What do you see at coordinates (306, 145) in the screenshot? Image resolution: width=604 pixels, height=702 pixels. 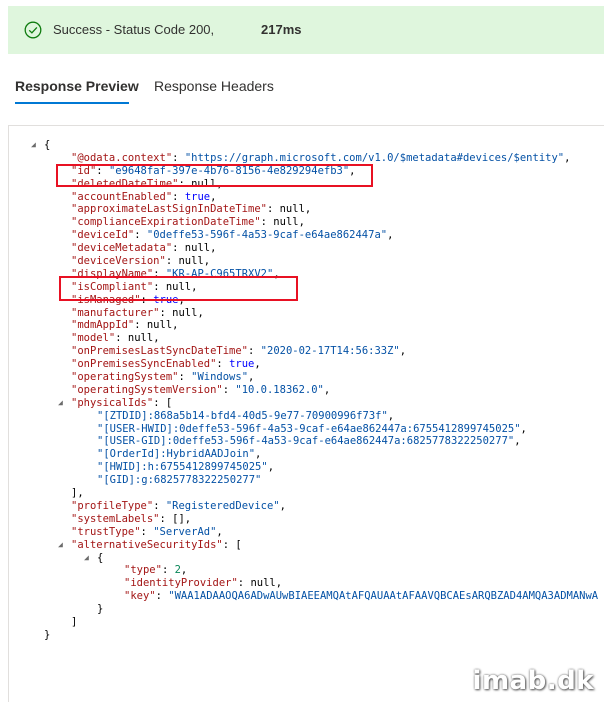 I see `code-line: ◢{` at bounding box center [306, 145].